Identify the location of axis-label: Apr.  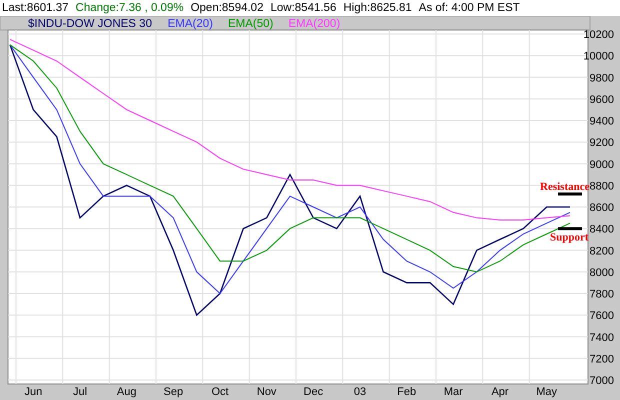
(500, 392).